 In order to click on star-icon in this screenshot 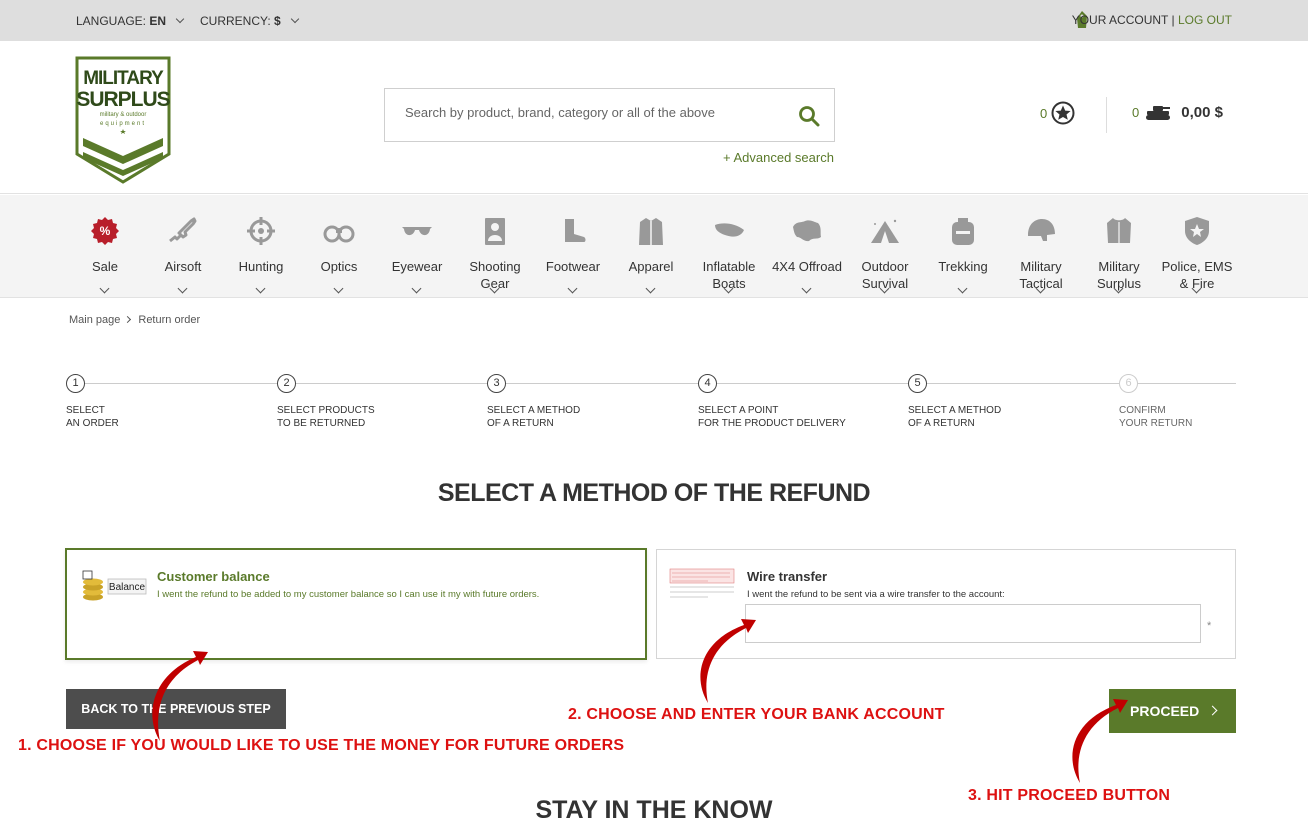, I will do `click(1063, 113)`.